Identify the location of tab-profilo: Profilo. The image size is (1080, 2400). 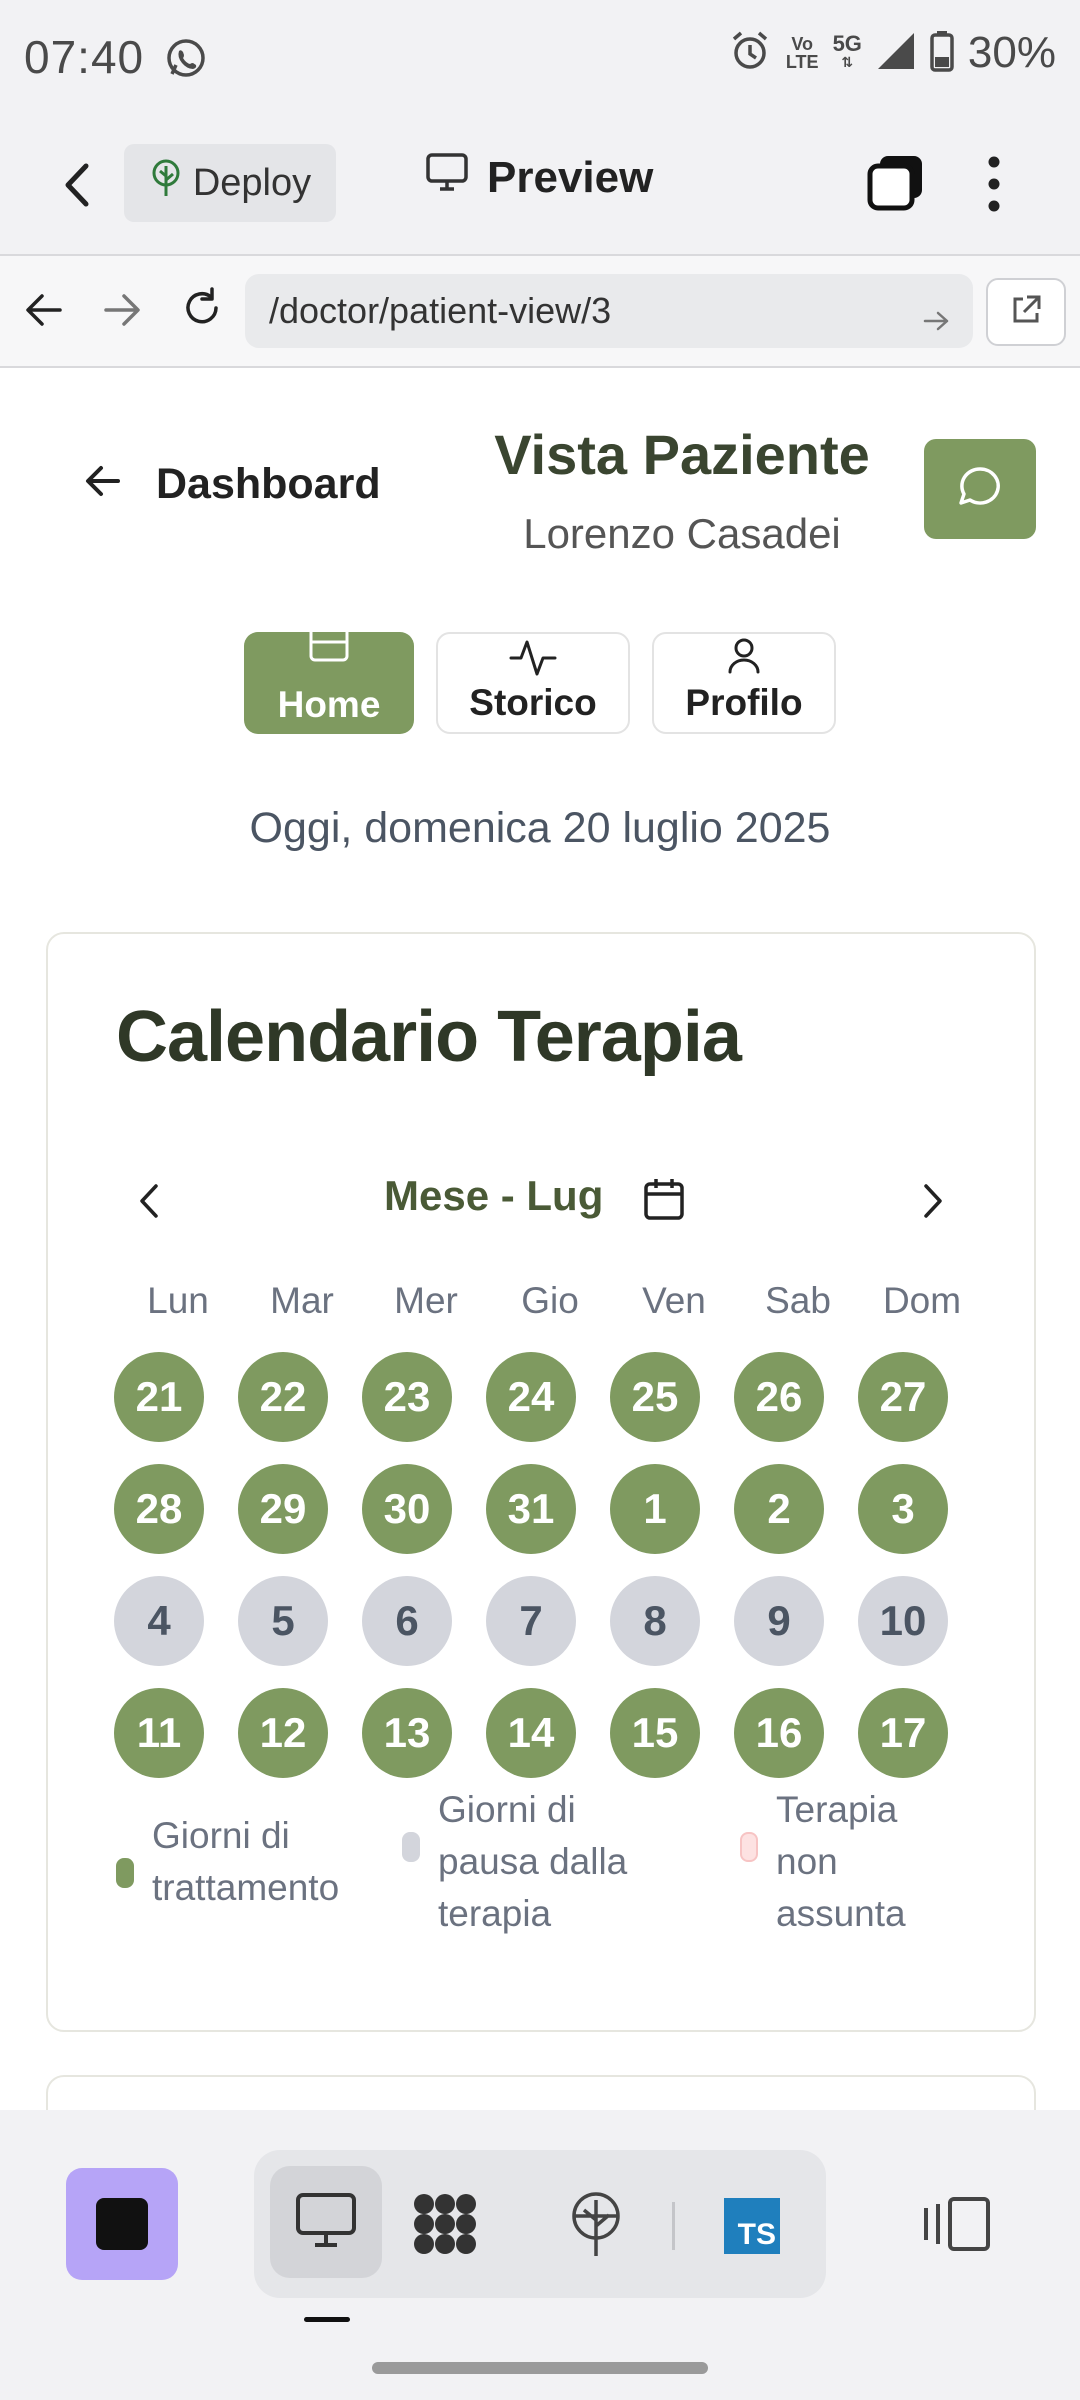
(744, 683).